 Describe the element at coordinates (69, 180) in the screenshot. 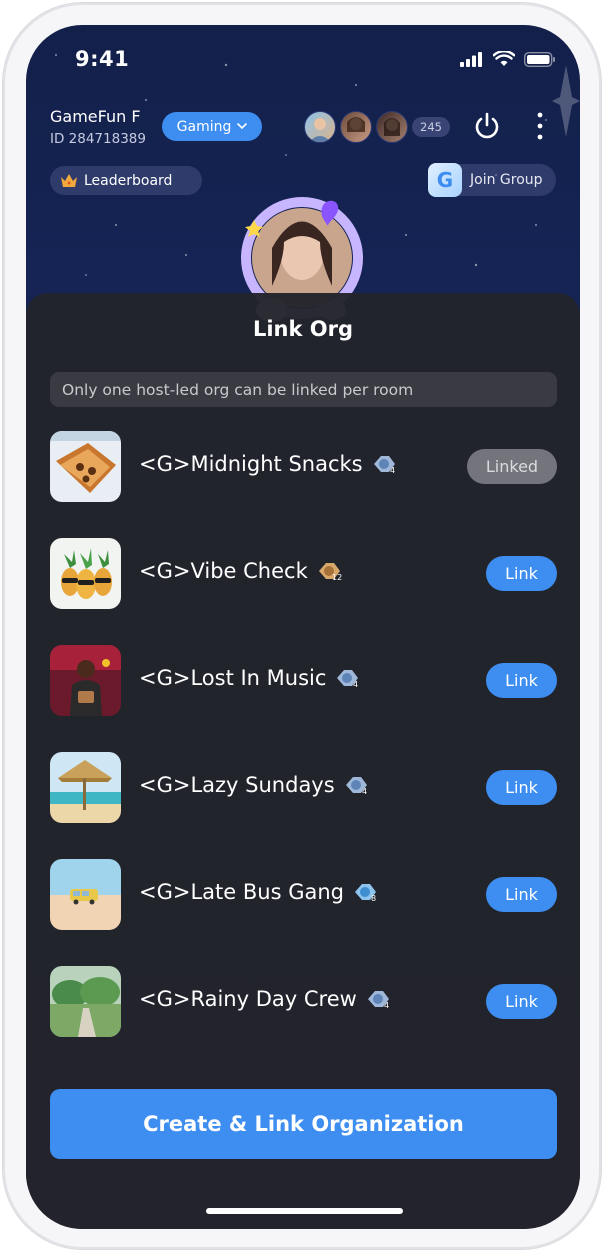

I see `crown-icon` at that location.